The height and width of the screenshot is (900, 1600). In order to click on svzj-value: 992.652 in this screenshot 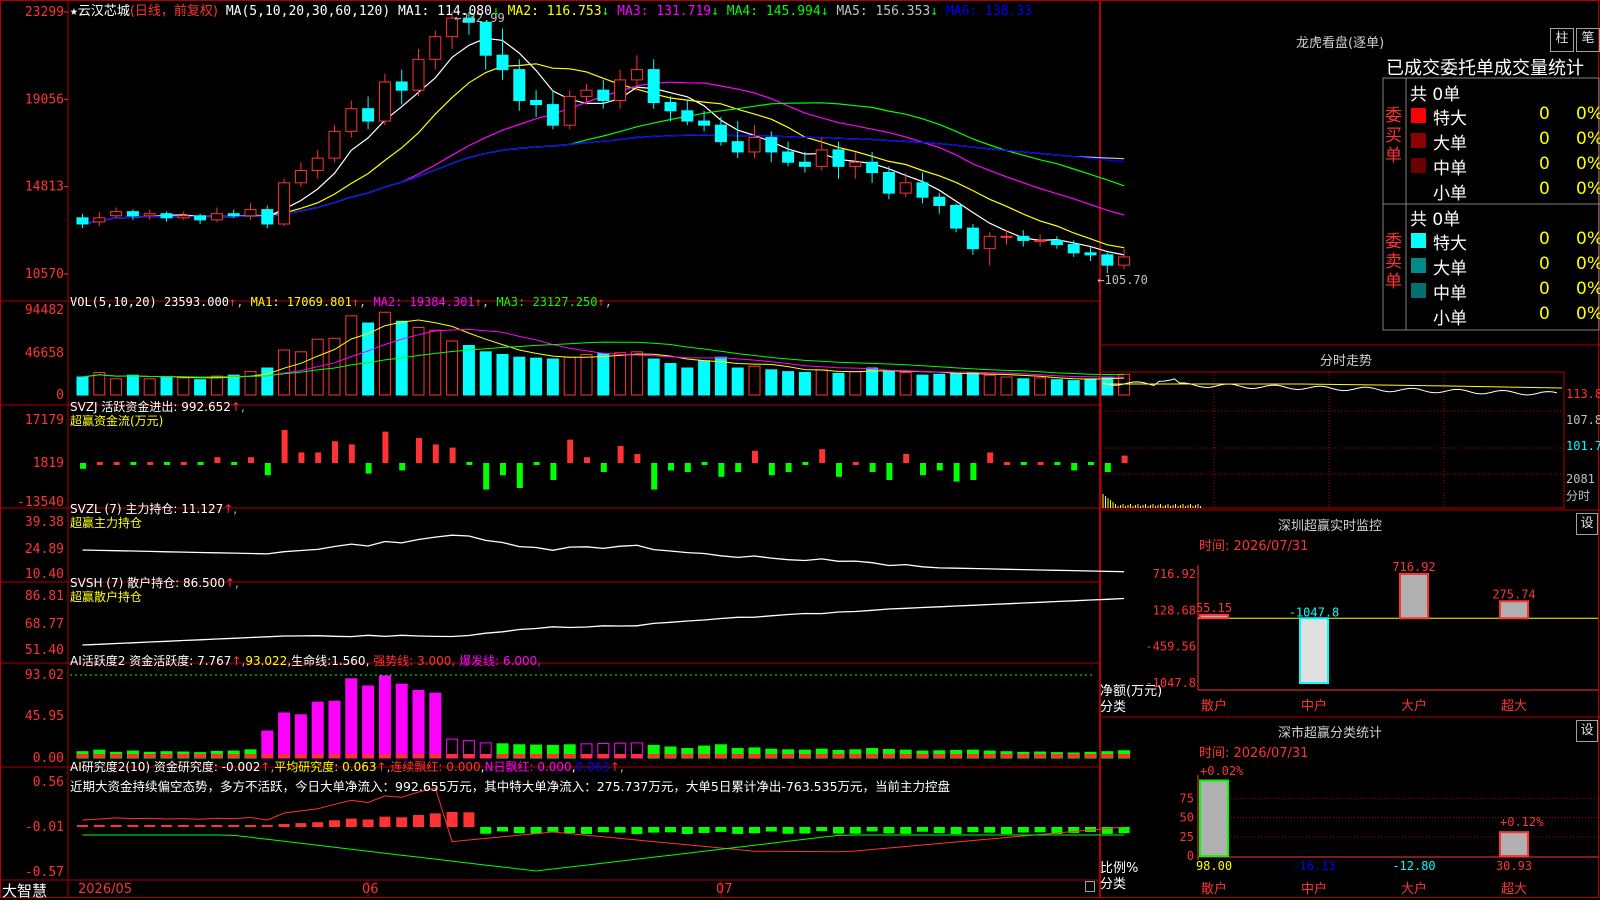, I will do `click(206, 407)`.